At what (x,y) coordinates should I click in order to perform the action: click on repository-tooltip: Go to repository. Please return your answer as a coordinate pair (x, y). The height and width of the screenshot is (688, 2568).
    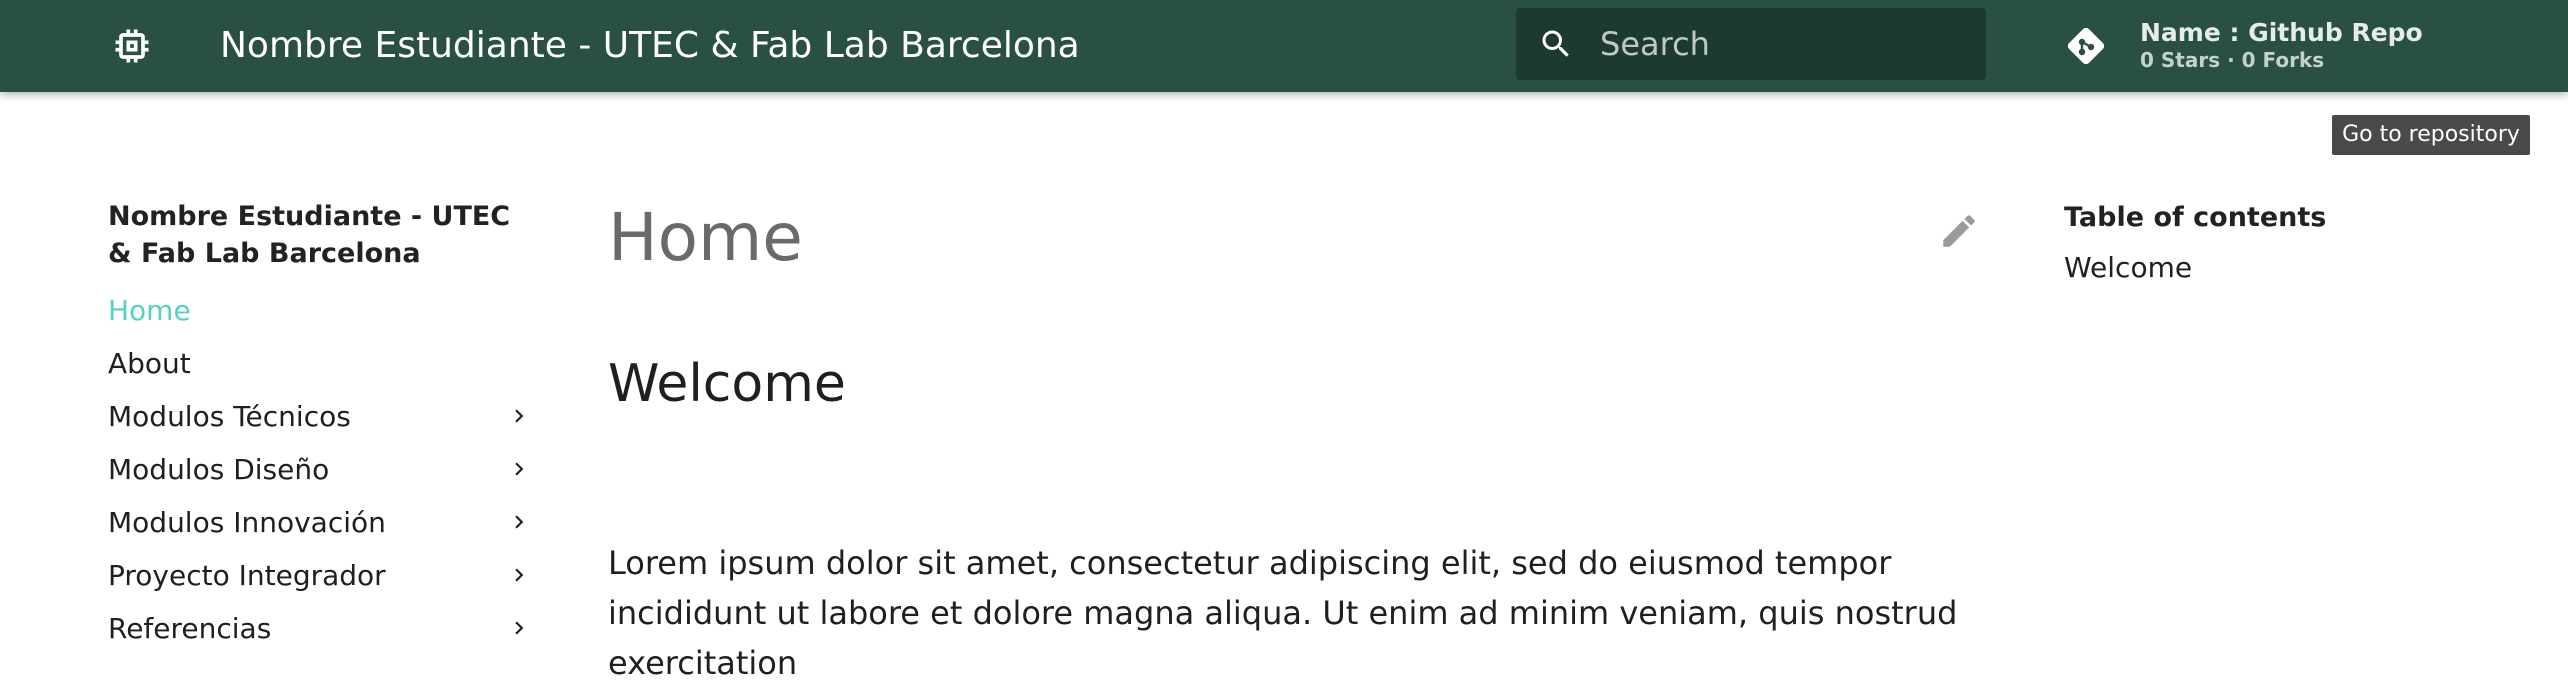
    Looking at the image, I should click on (2431, 135).